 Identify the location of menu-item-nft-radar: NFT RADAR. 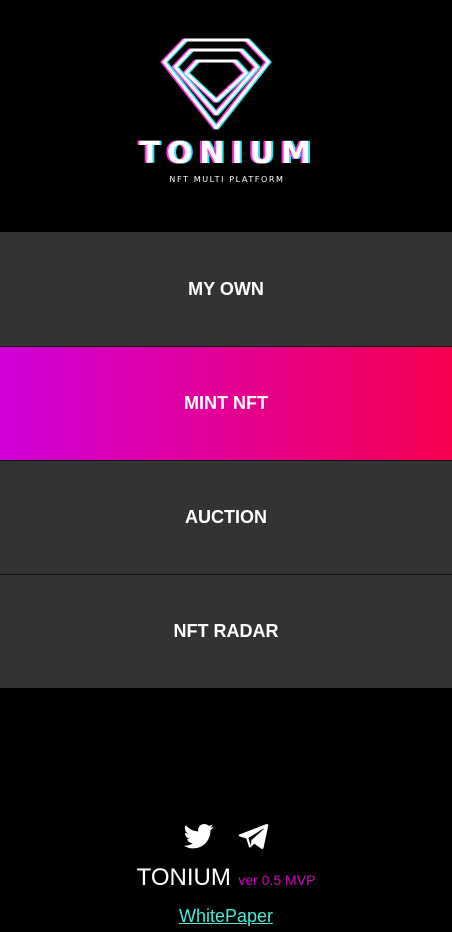
(226, 631).